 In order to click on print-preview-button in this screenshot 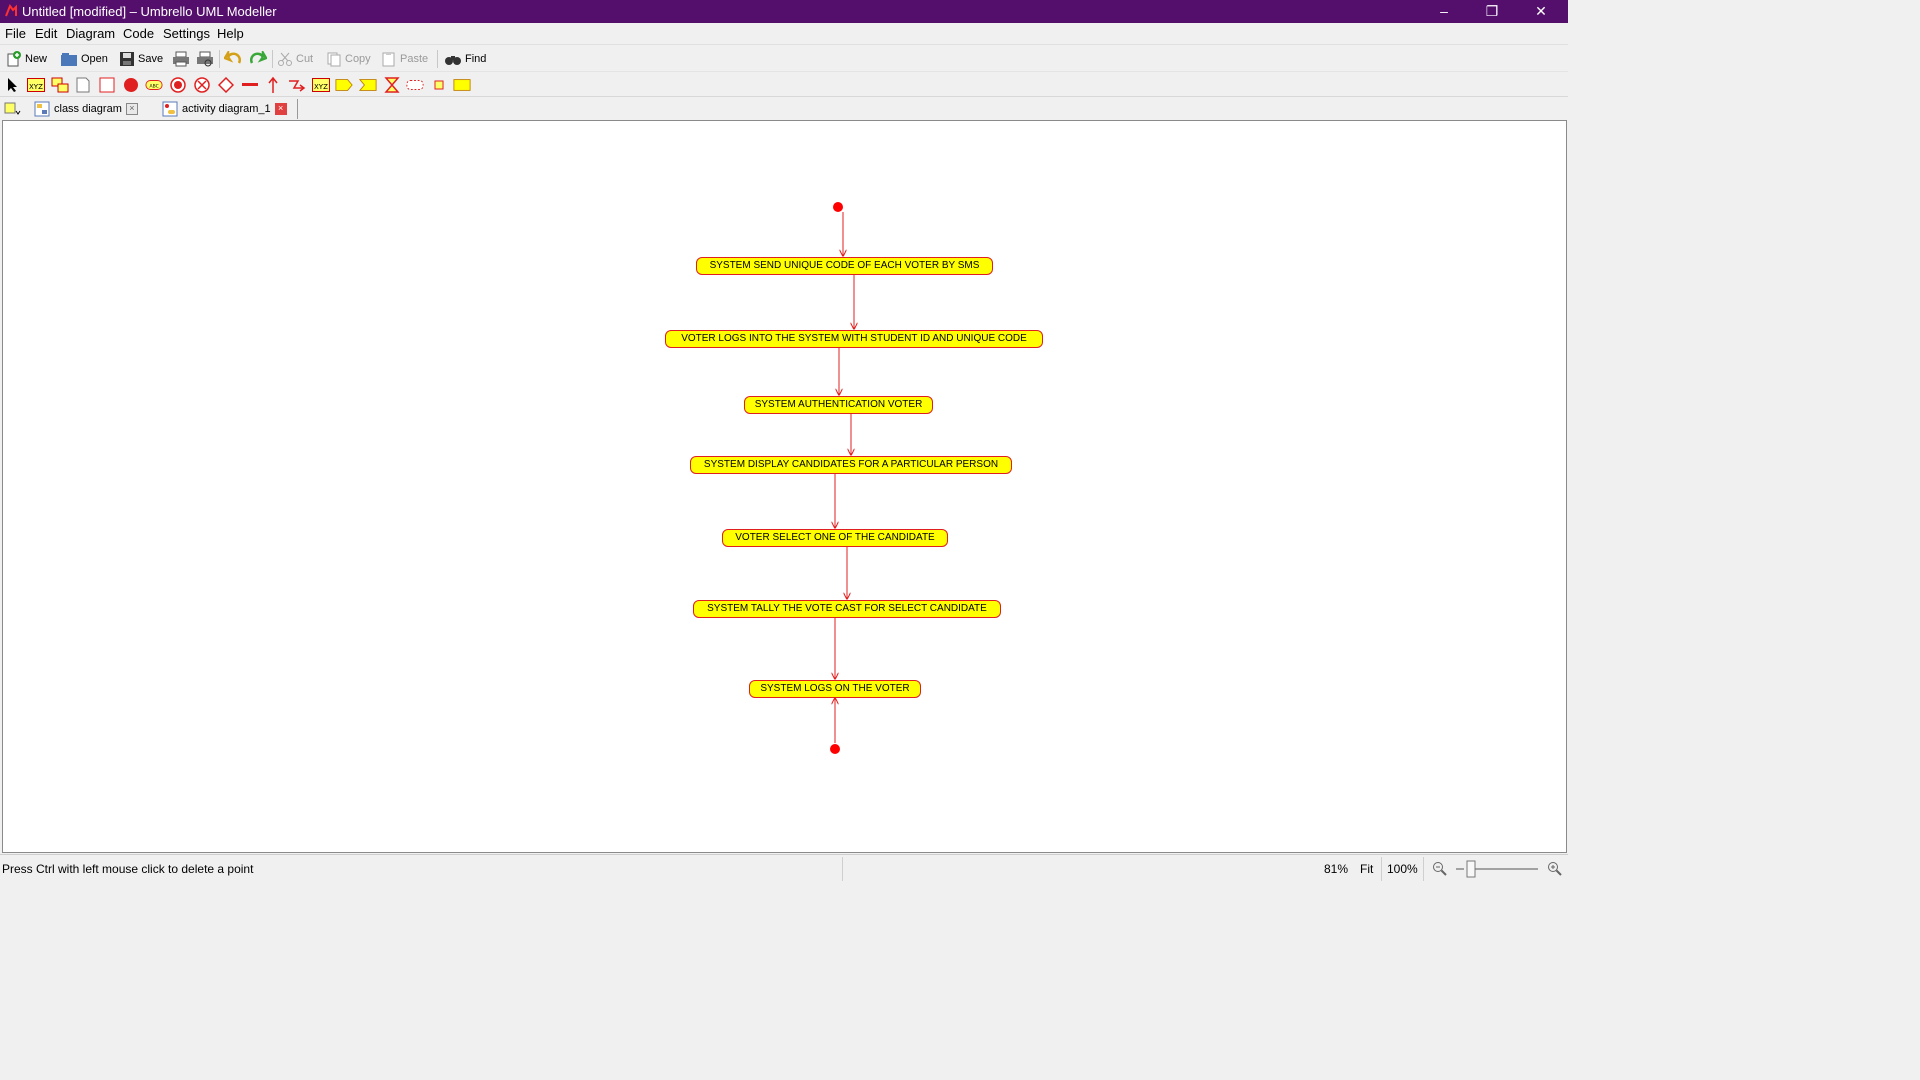, I will do `click(205, 59)`.